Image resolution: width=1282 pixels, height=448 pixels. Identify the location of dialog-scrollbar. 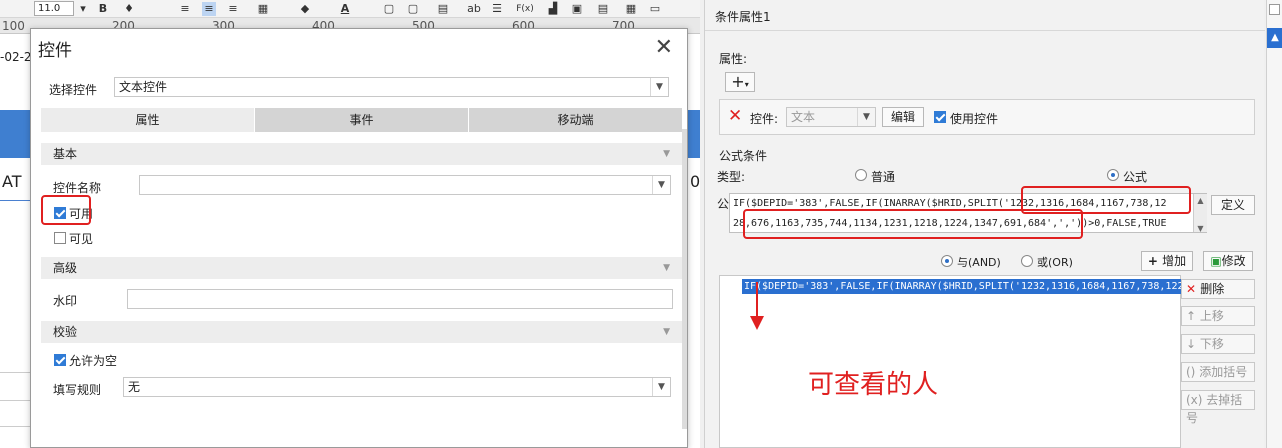
(684, 279).